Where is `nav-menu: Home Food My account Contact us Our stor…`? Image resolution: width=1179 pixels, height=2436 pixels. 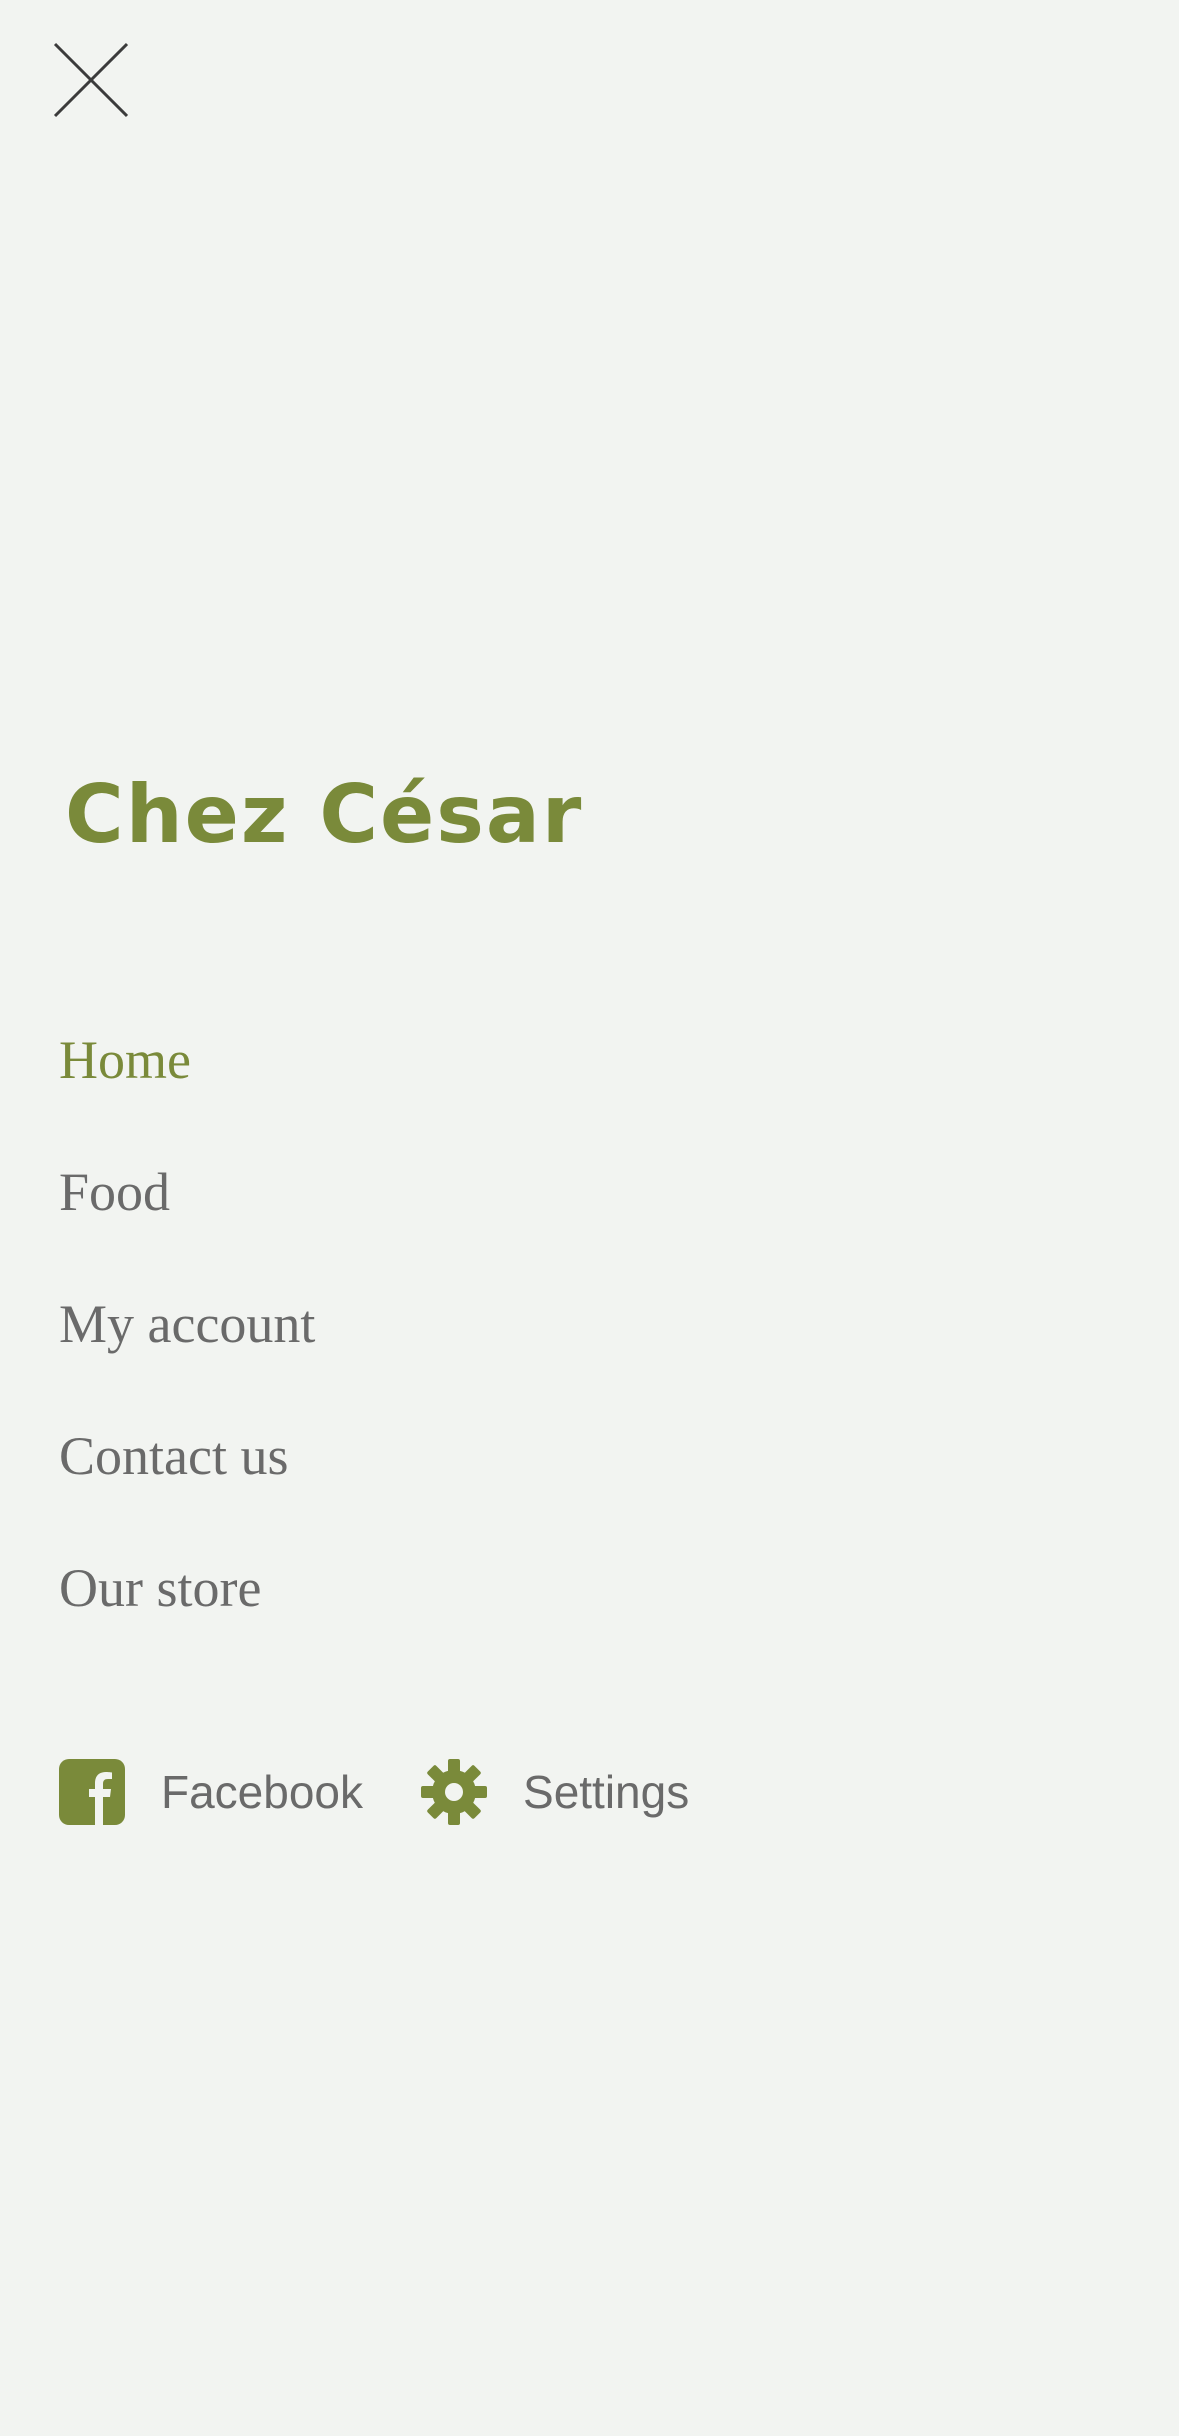 nav-menu: Home Food My account Contact us Our stor… is located at coordinates (187, 1350).